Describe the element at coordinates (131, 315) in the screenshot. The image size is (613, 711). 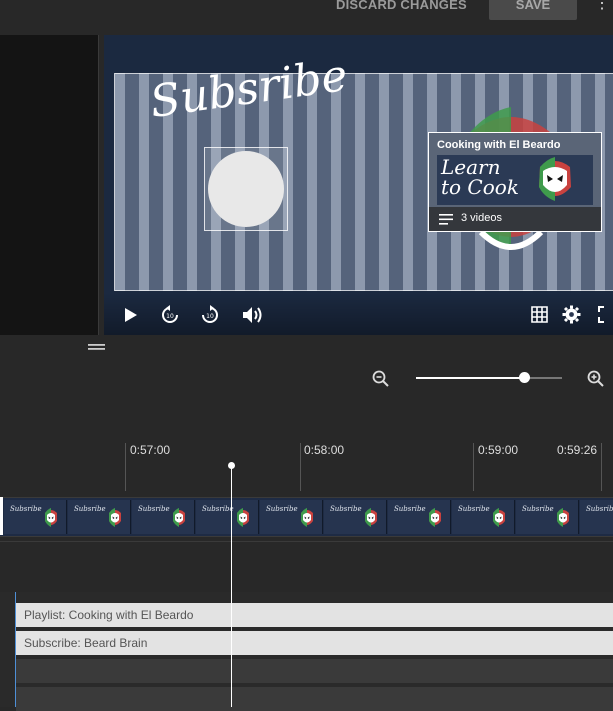
I see `play-icon` at that location.